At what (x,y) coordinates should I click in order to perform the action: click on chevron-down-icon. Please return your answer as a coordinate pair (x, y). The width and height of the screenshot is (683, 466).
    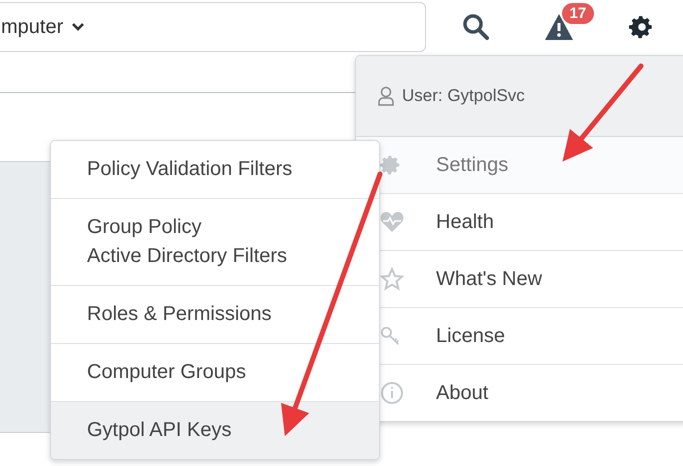
    Looking at the image, I should click on (78, 27).